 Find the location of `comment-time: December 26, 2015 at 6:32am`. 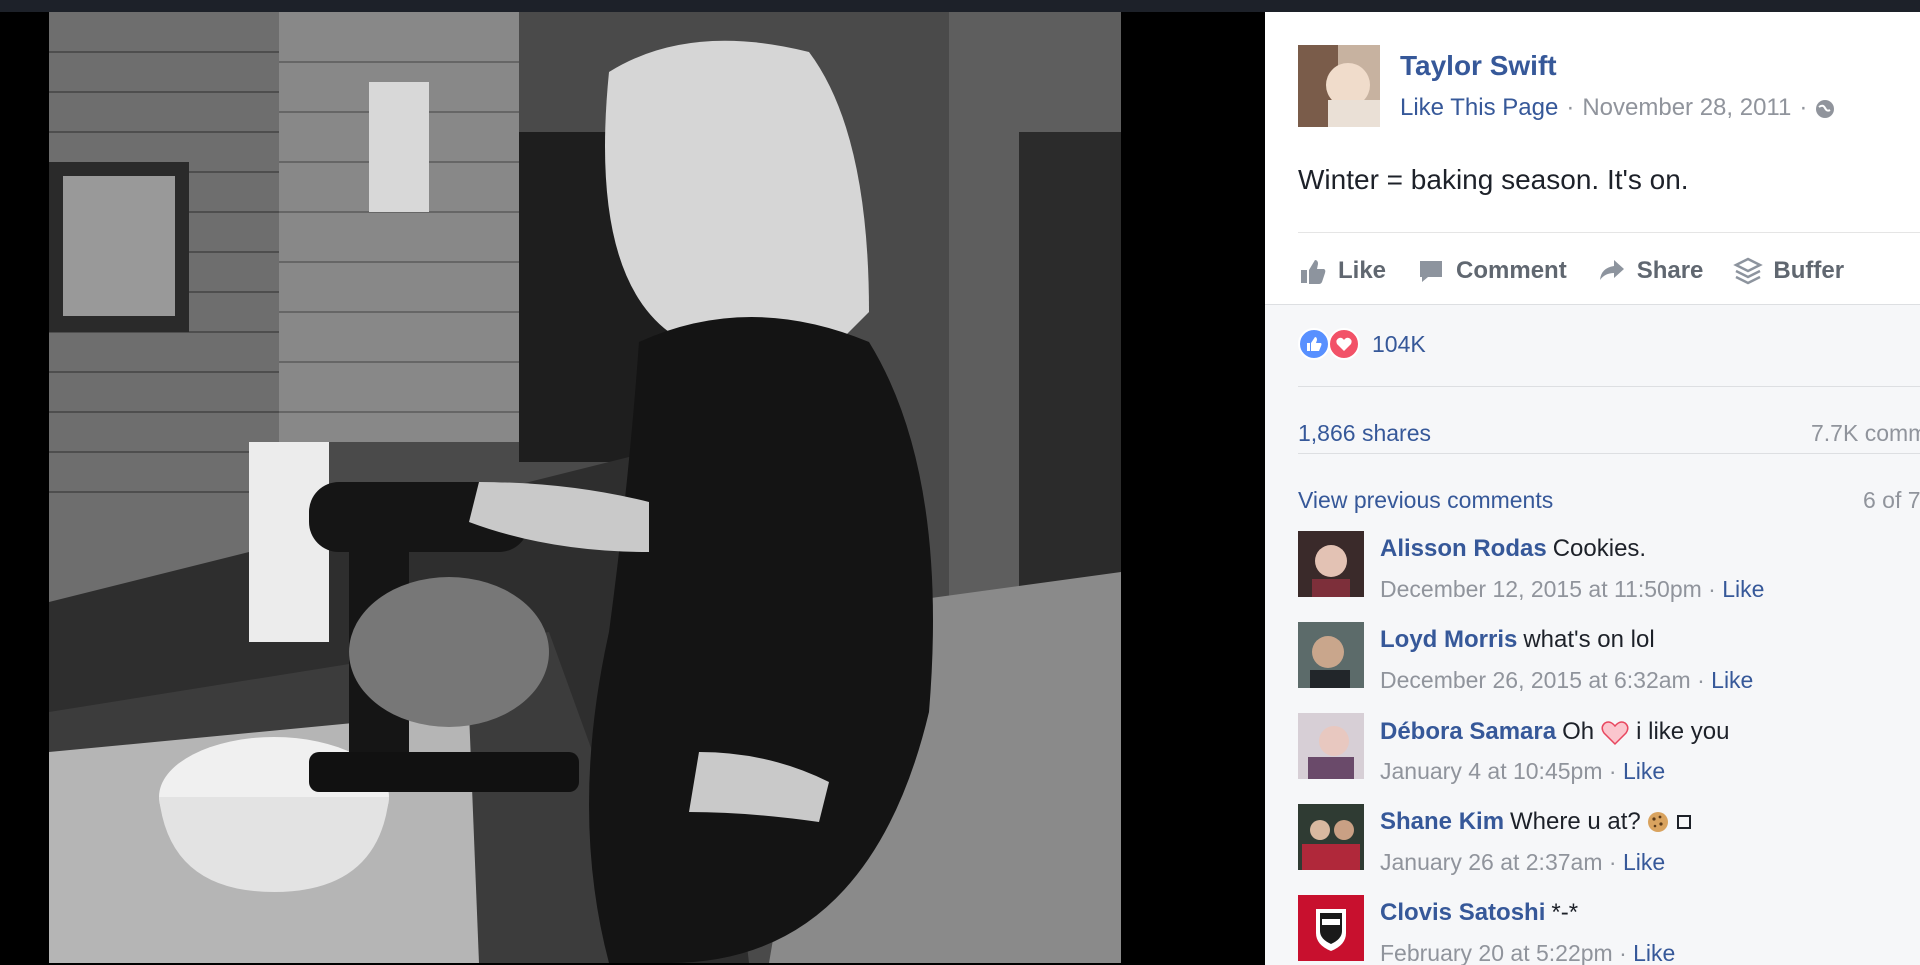

comment-time: December 26, 2015 at 6:32am is located at coordinates (1535, 680).